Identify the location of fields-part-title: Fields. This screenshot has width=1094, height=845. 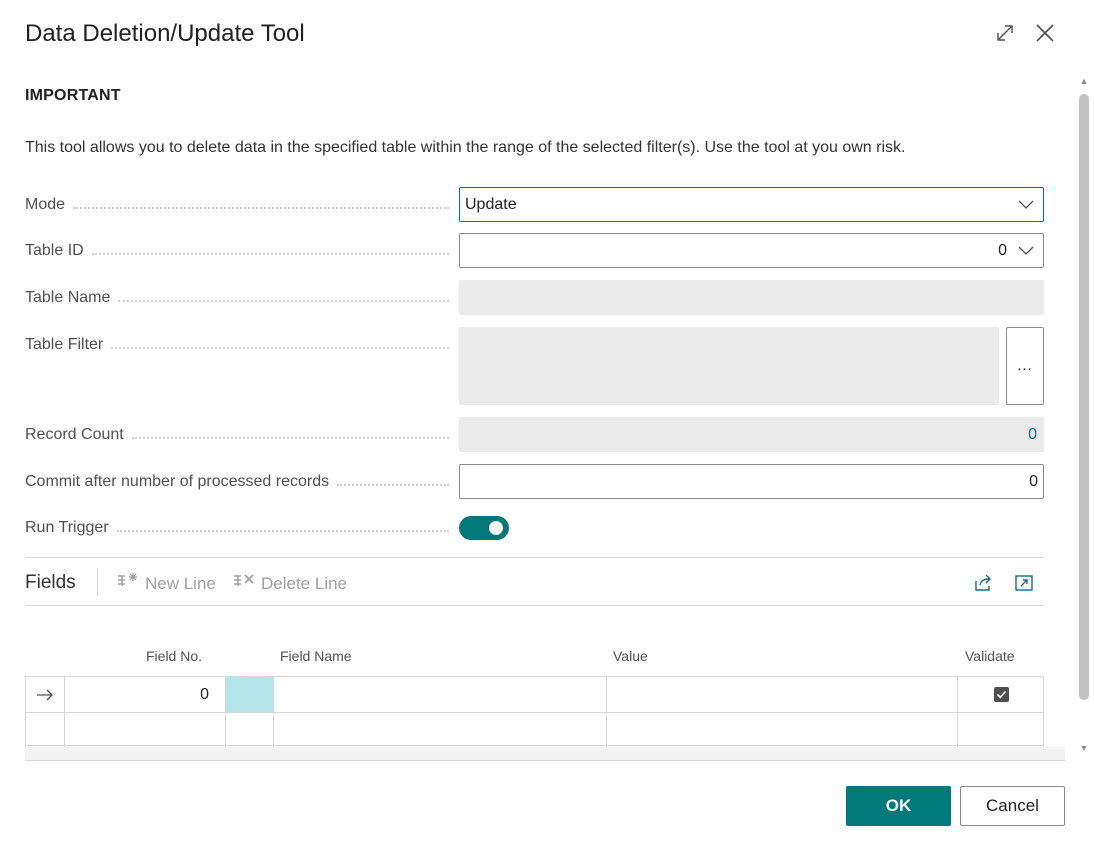
(50, 582).